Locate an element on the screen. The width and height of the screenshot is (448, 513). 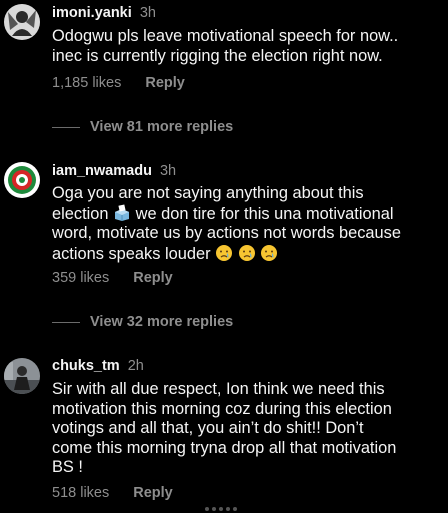
username: iam_nwamadu is located at coordinates (102, 171).